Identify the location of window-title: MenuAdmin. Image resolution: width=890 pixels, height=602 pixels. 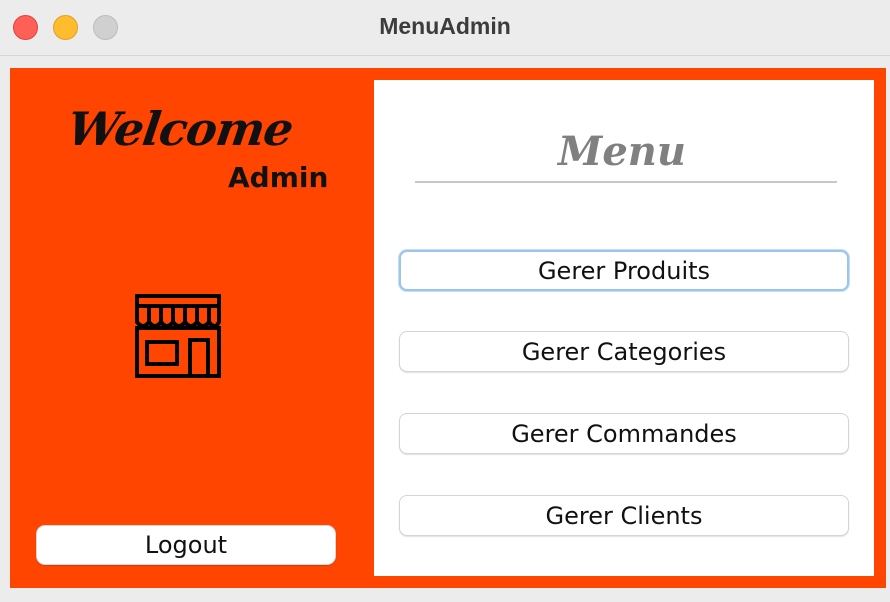
(445, 26).